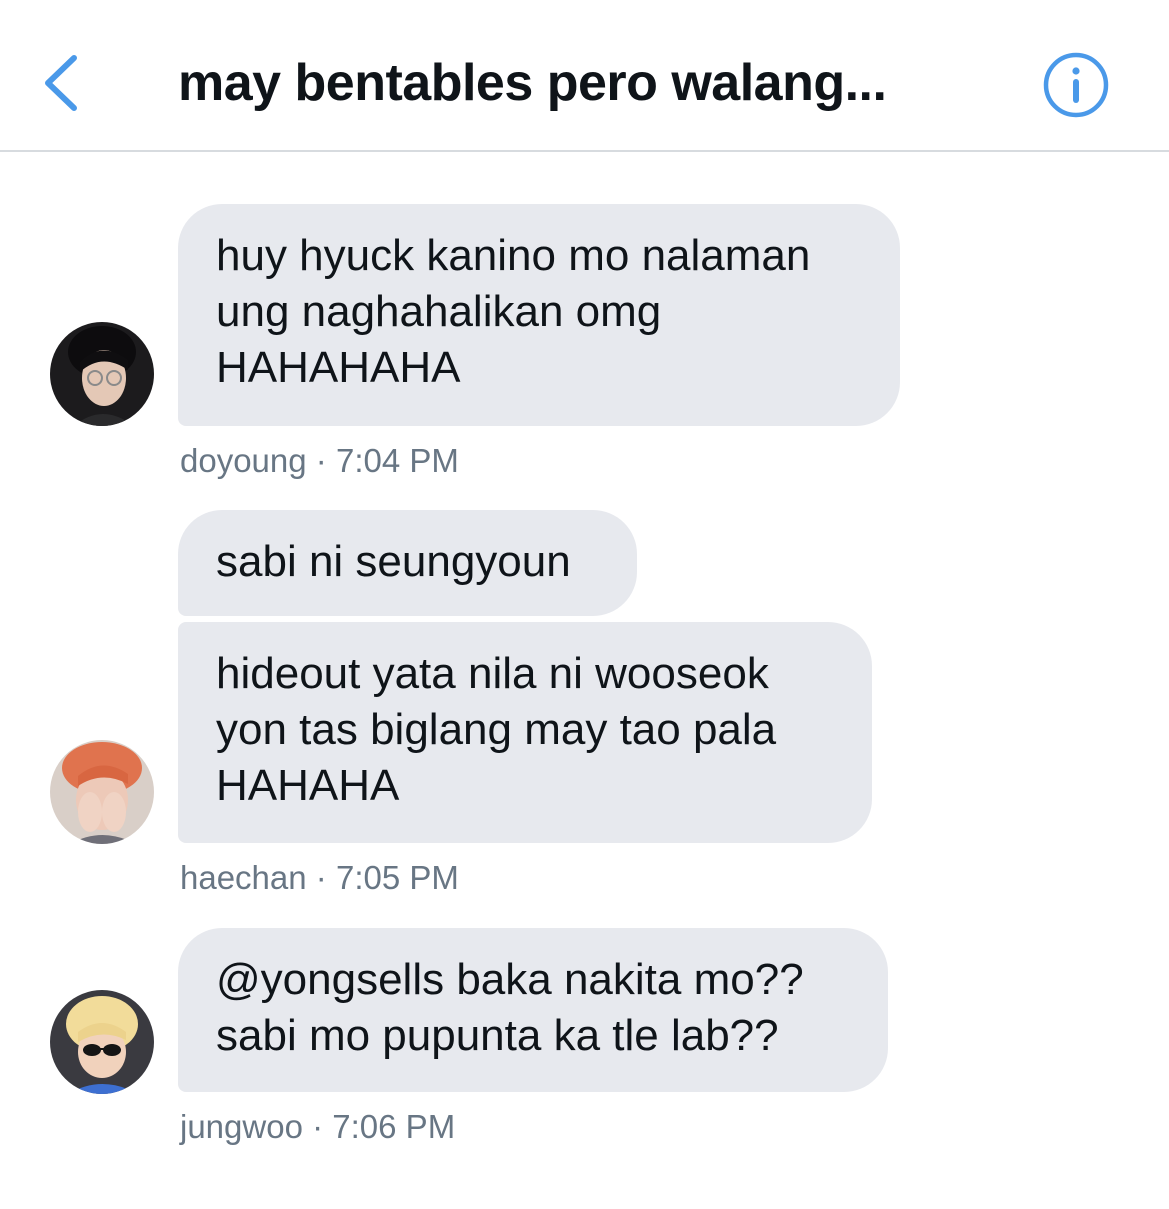 This screenshot has height=1209, width=1169. I want to click on message-time: 7:06 PM, so click(394, 1126).